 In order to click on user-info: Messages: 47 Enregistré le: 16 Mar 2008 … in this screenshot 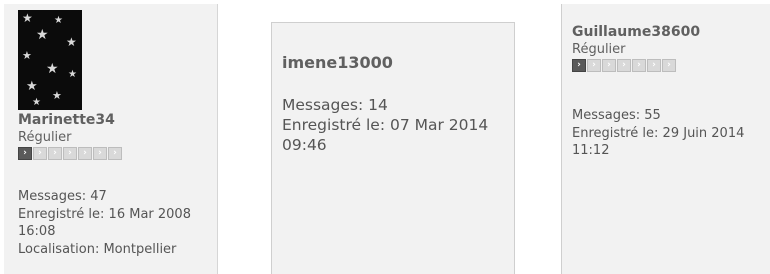, I will do `click(104, 223)`.